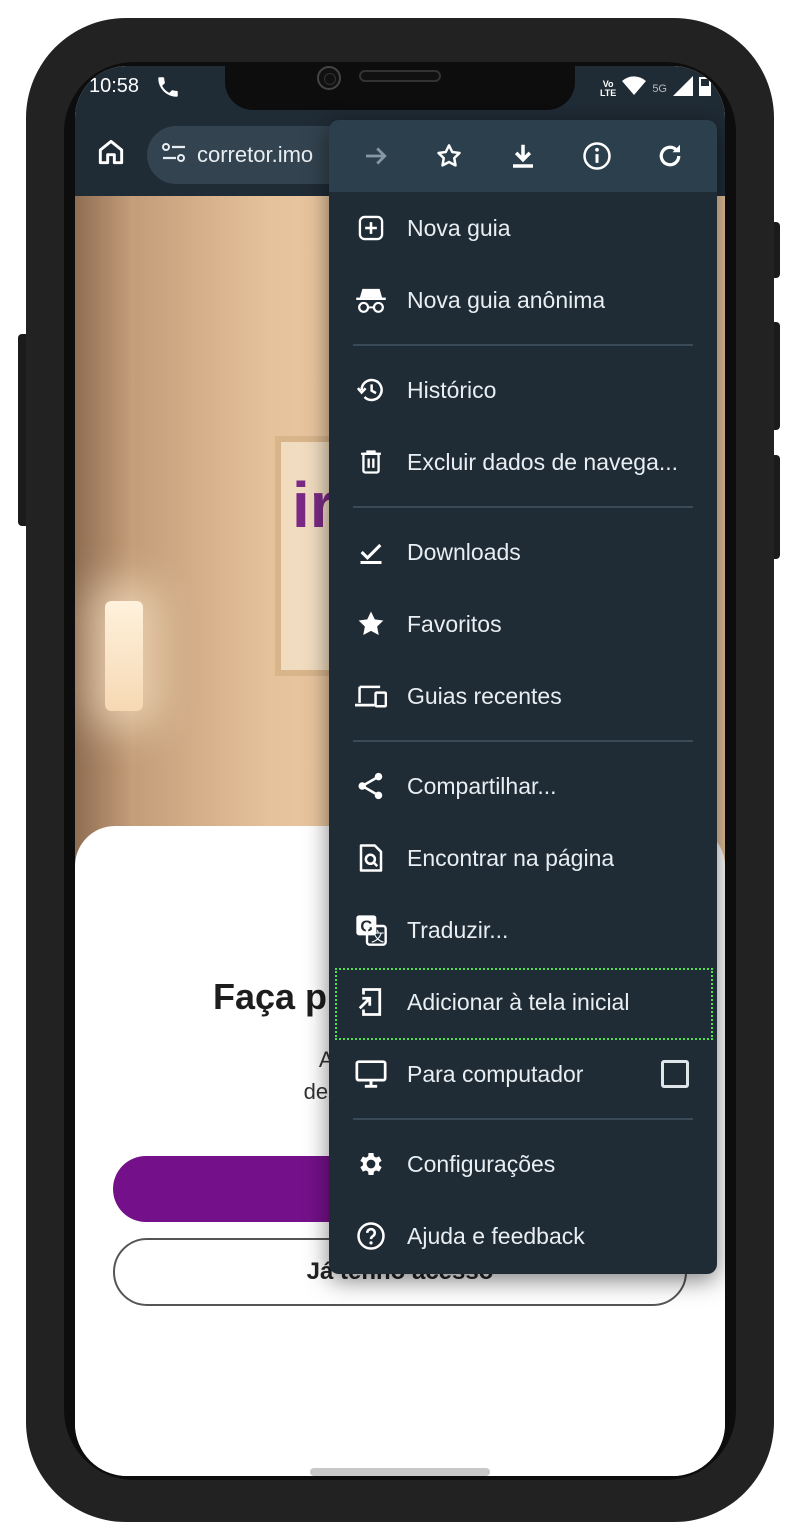 The width and height of the screenshot is (800, 1540). What do you see at coordinates (523, 552) in the screenshot?
I see `menu-item-downloads: Downloads` at bounding box center [523, 552].